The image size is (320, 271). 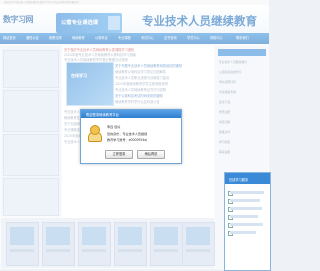 I want to click on confirm-button: 立即登录, so click(x=119, y=154).